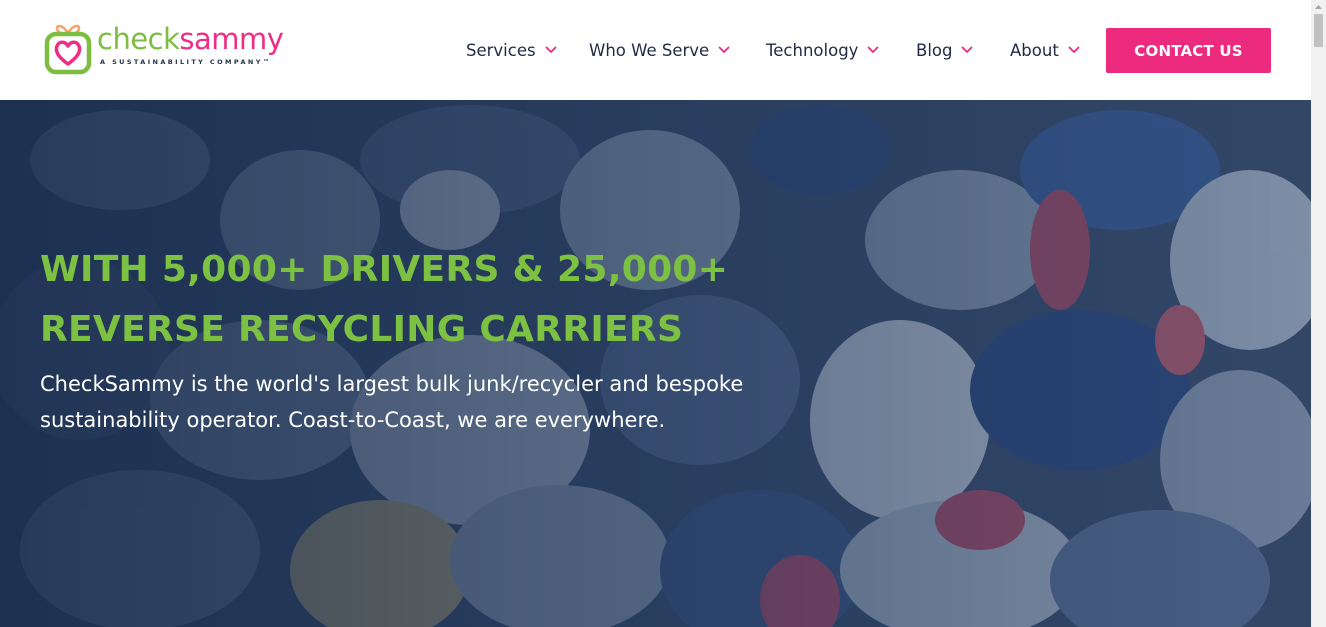 The height and width of the screenshot is (627, 1326). Describe the element at coordinates (138, 39) in the screenshot. I see `logo-word-check: check` at that location.